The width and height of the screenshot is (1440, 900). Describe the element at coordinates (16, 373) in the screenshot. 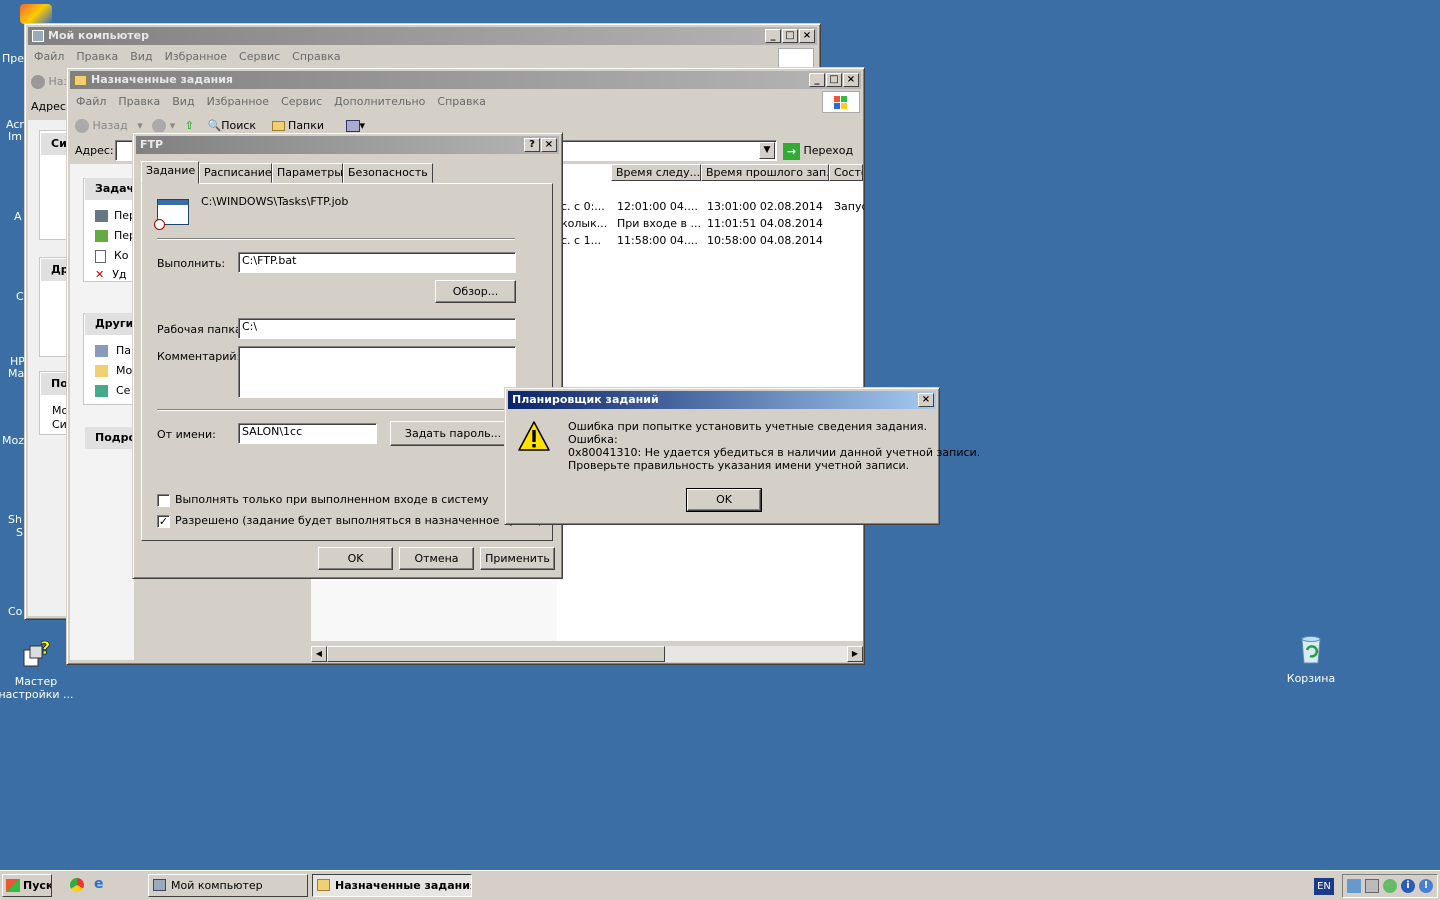

I see `desktop-label-fragment: Ma` at that location.